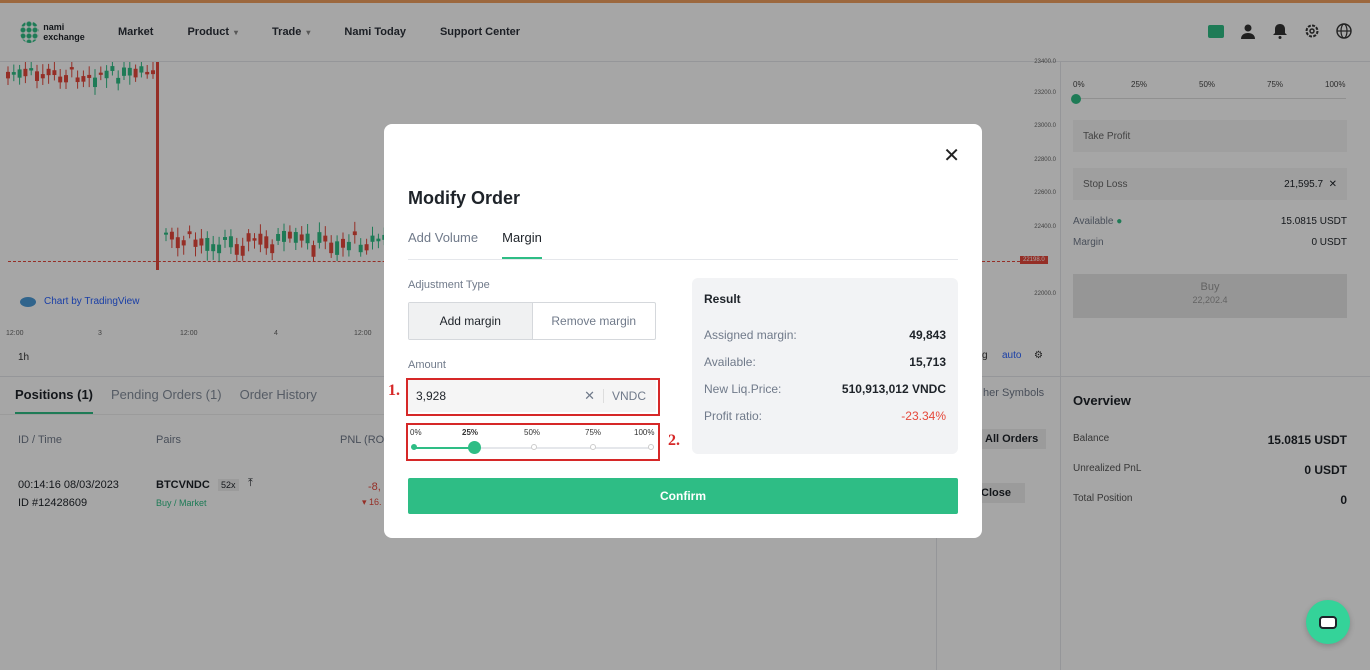 This screenshot has height=670, width=1370. Describe the element at coordinates (471, 321) in the screenshot. I see `add-margin-button: Add margin` at that location.